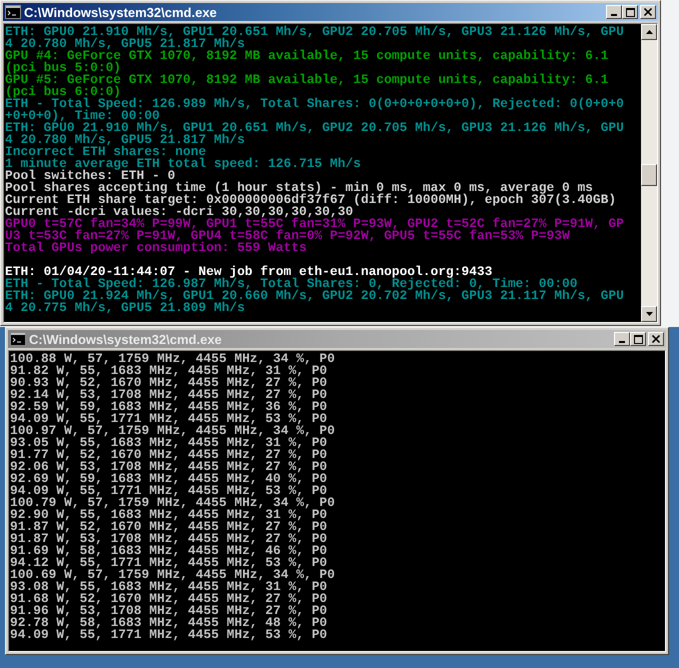 Image resolution: width=679 pixels, height=668 pixels. What do you see at coordinates (169, 442) in the screenshot?
I see `console-line: 93.05 W, 55, 1683 MHz, 4455 MHz, 31 %, P0` at bounding box center [169, 442].